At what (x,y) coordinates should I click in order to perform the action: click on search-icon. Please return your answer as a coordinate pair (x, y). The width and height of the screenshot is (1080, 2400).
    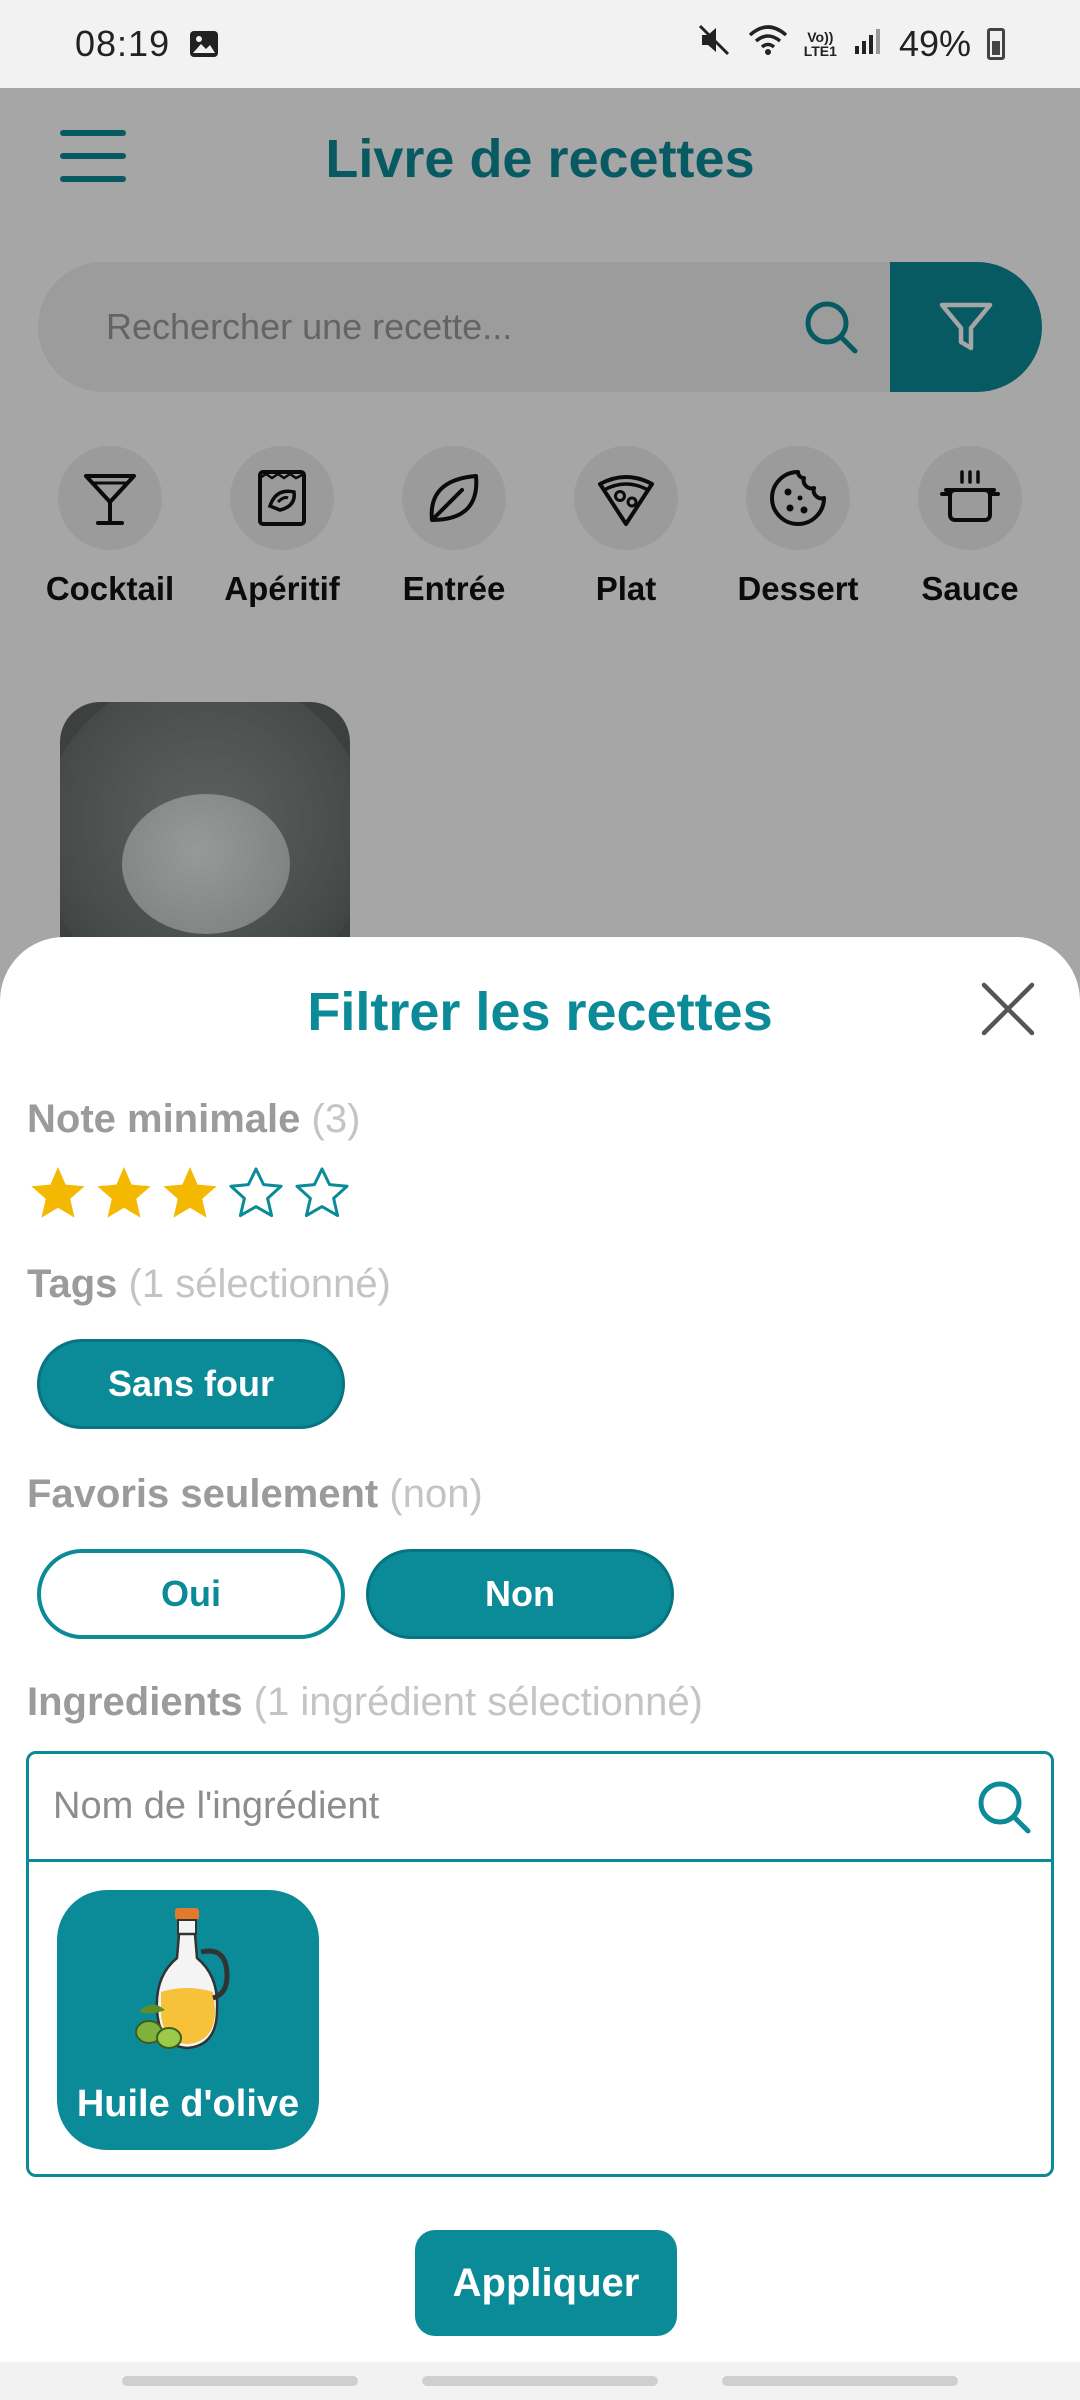
    Looking at the image, I should click on (1004, 1812).